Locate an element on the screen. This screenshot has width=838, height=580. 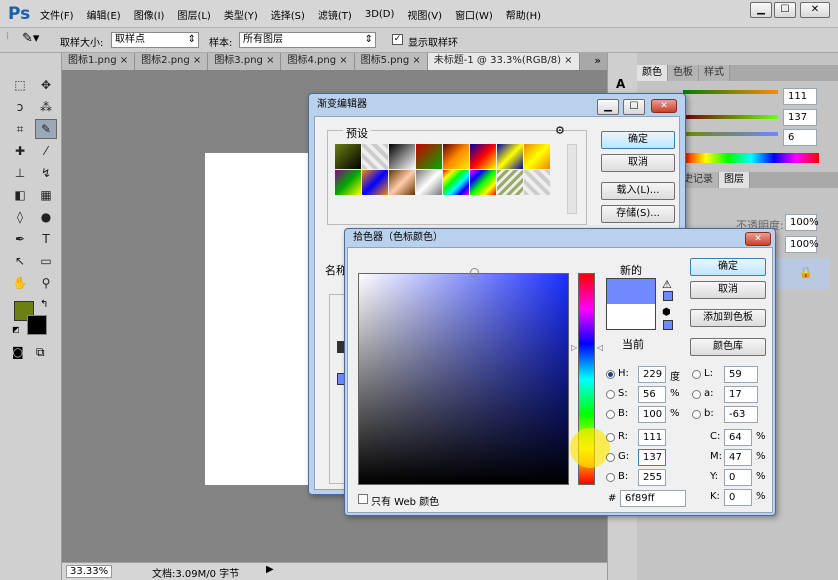
eraser-tool-icon: ◧ is located at coordinates (20, 195).